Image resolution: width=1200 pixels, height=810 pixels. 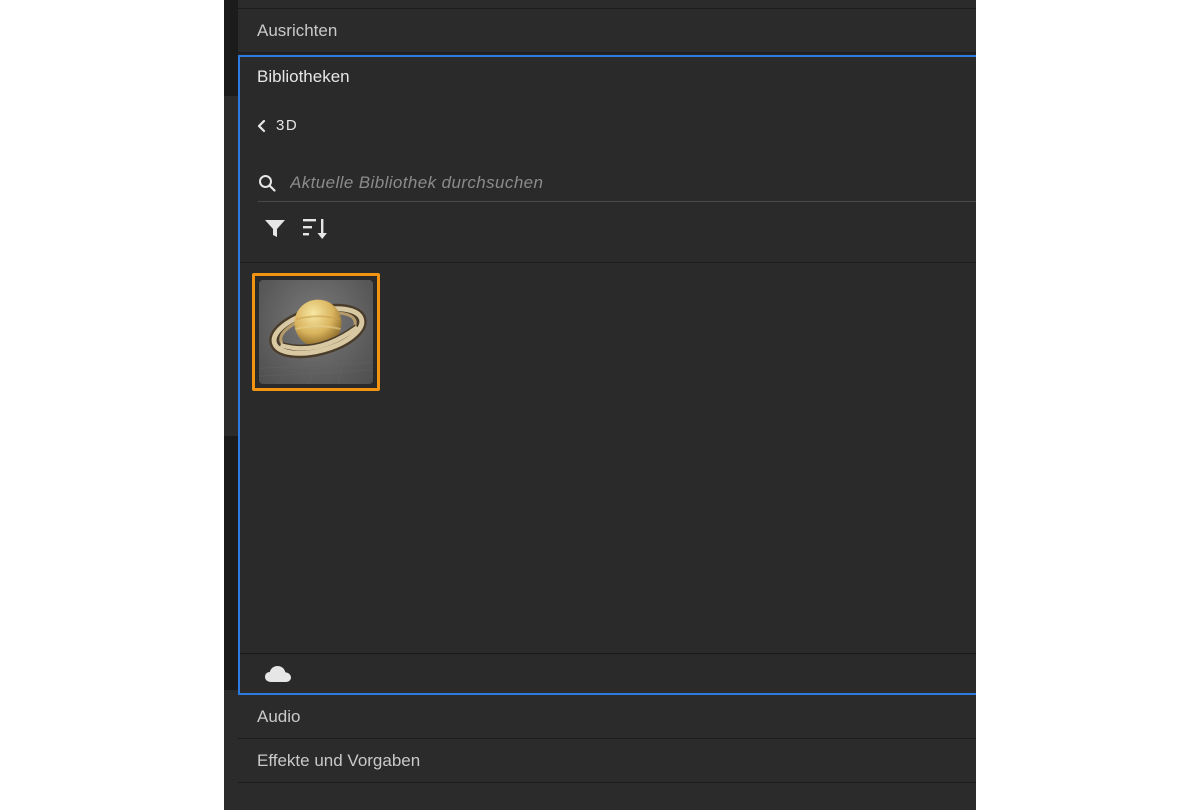 I want to click on cloud-icon, so click(x=278, y=674).